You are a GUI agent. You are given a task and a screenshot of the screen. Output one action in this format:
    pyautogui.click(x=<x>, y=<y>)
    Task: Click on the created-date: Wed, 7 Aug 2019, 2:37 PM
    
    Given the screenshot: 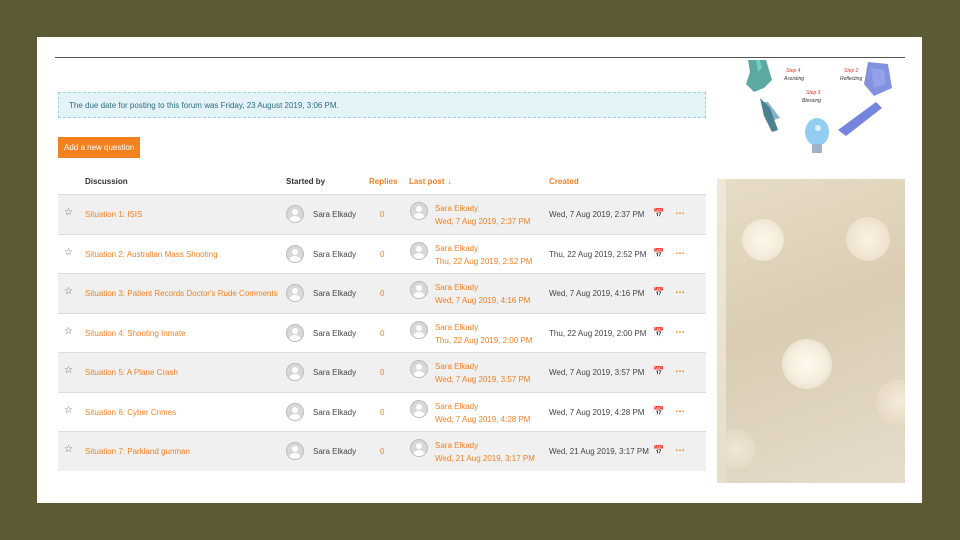 What is the action you would take?
    pyautogui.click(x=597, y=214)
    